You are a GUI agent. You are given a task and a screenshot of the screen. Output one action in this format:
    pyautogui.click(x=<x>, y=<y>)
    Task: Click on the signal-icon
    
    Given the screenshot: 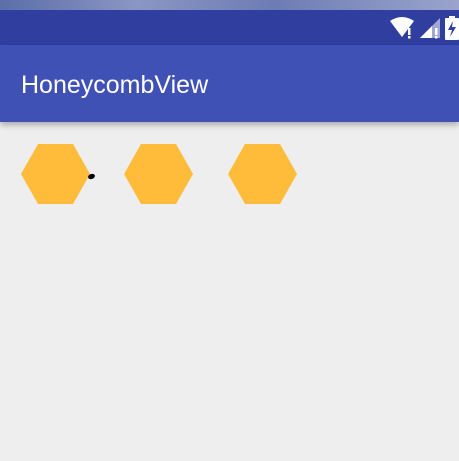 What is the action you would take?
    pyautogui.click(x=430, y=28)
    